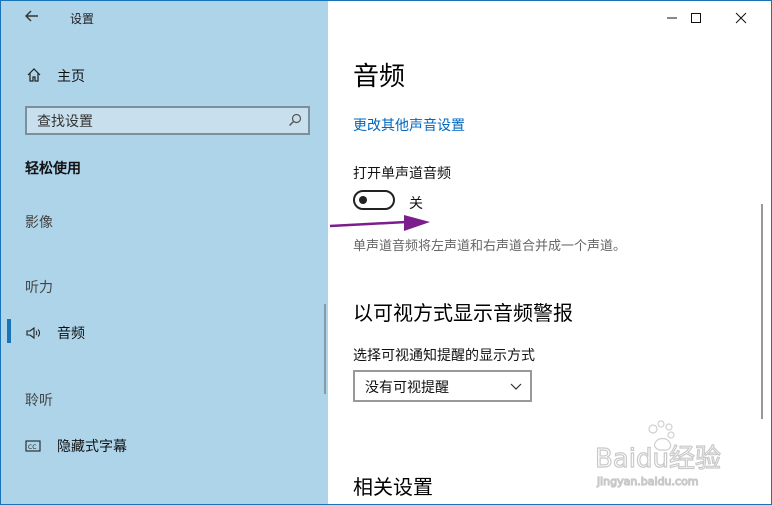 The image size is (772, 505). Describe the element at coordinates (53, 169) in the screenshot. I see `section-title: 轻松使用` at that location.